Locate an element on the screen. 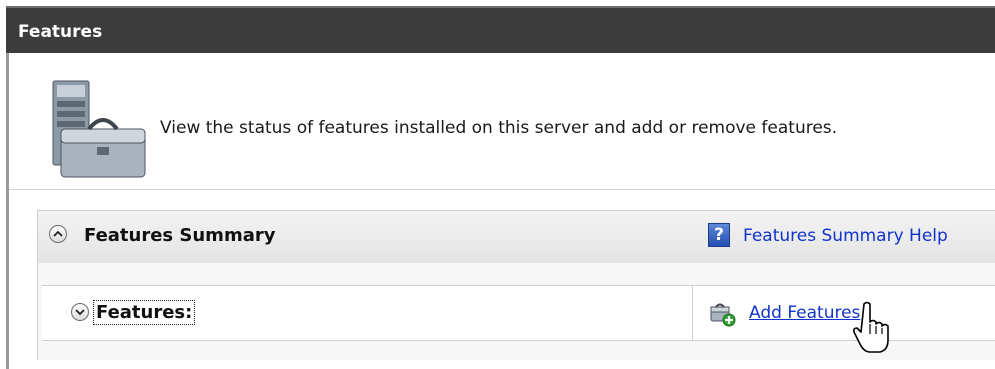  window-title: Features is located at coordinates (60, 32).